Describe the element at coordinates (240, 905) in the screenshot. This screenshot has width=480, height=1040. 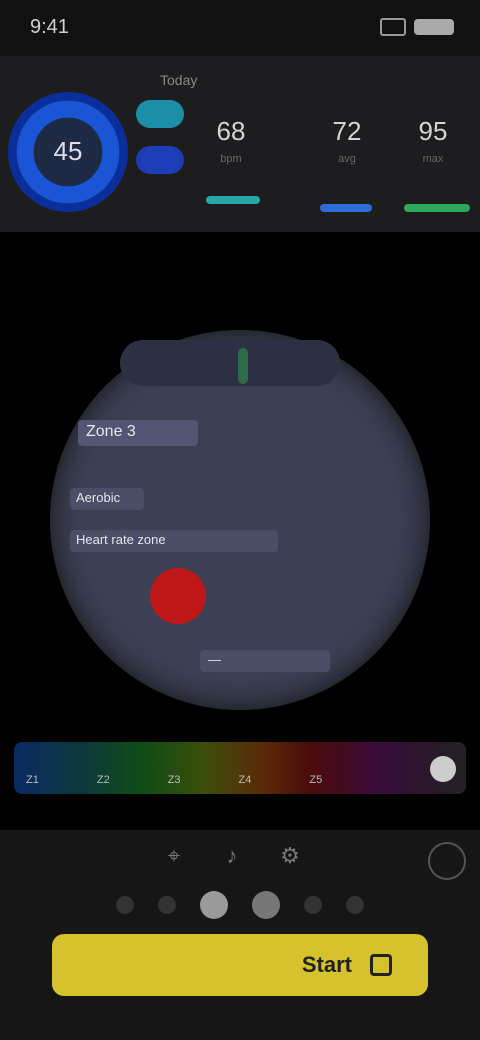
I see `page-indicator` at that location.